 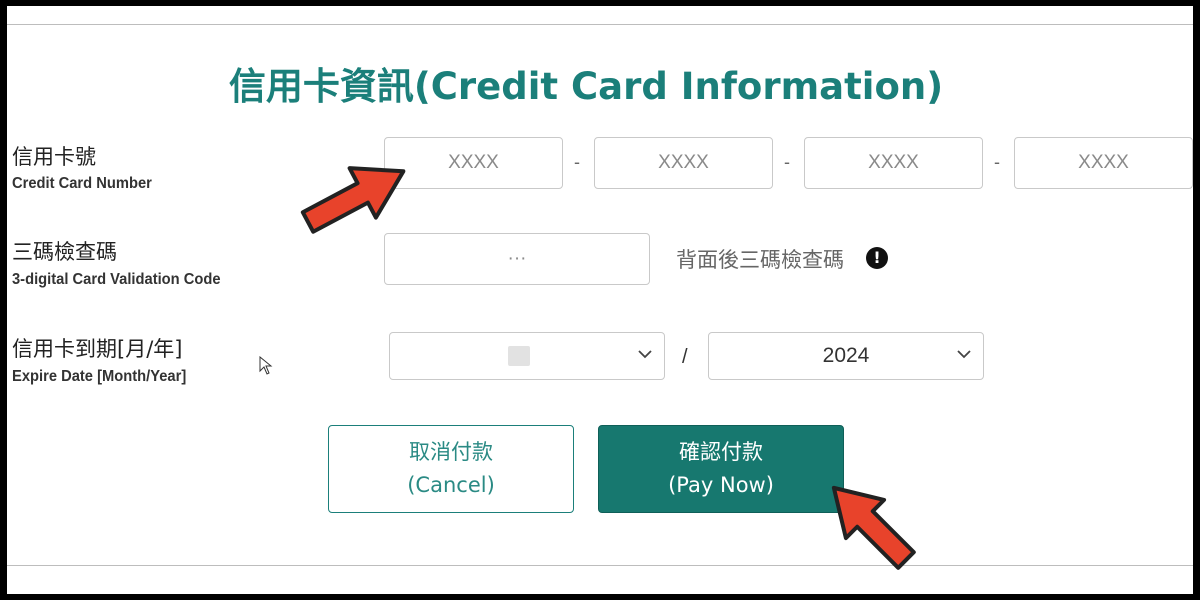 I want to click on card-number-label-en: Credit Card Number, so click(x=82, y=183).